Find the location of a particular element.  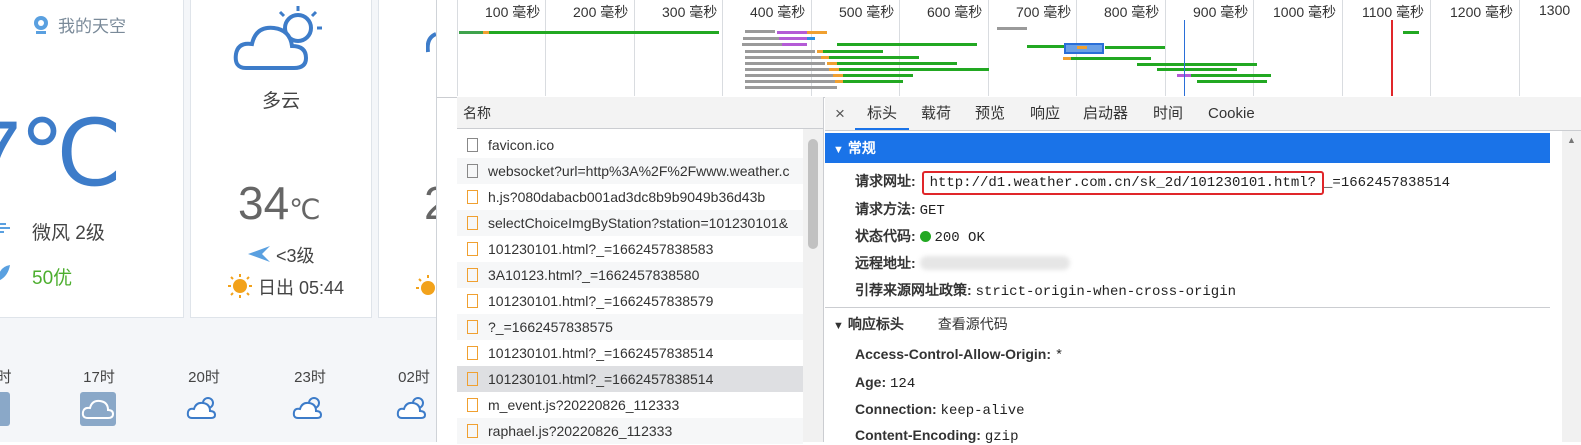

request-row: 101230101.html?_=1662457838583 is located at coordinates (630, 249).